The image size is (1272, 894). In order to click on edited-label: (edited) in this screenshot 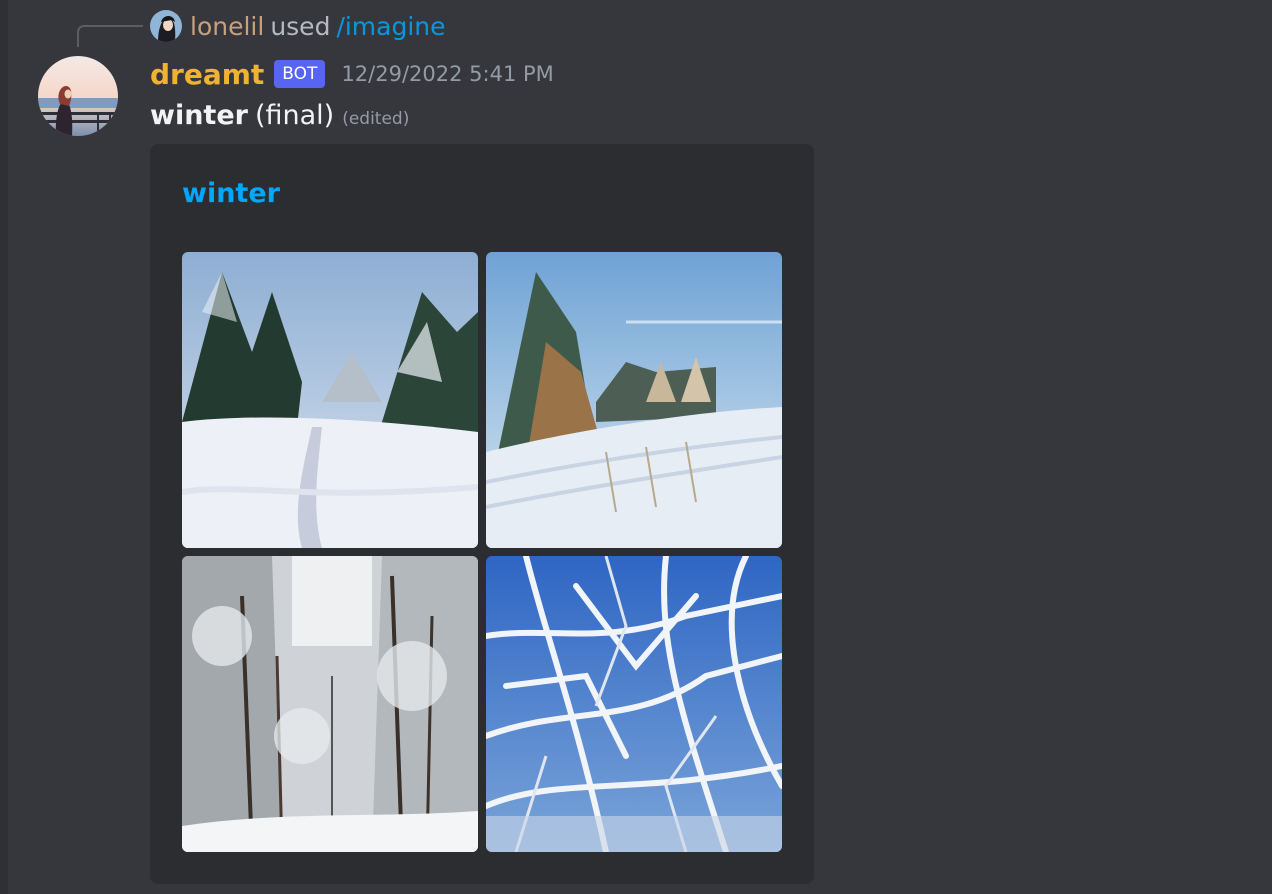, I will do `click(376, 119)`.